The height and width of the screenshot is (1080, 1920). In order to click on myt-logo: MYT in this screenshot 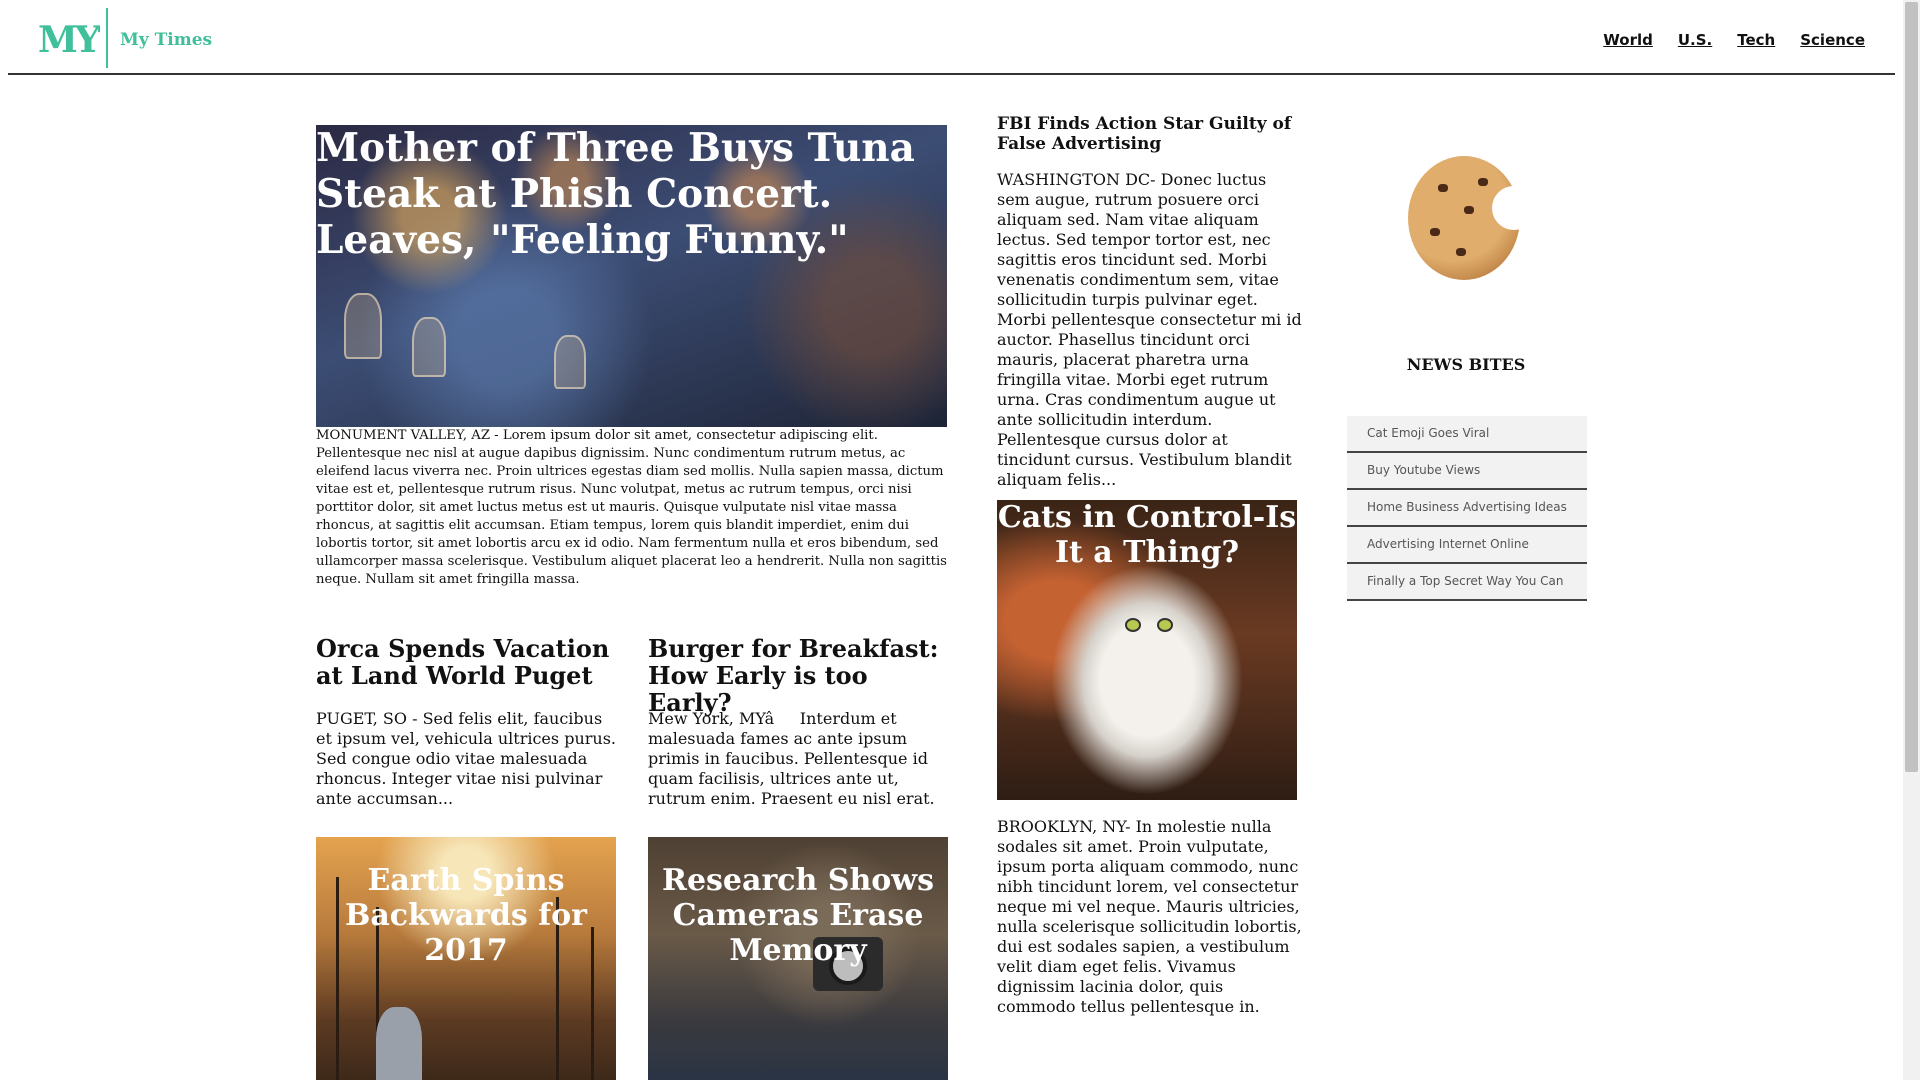, I will do `click(69, 37)`.